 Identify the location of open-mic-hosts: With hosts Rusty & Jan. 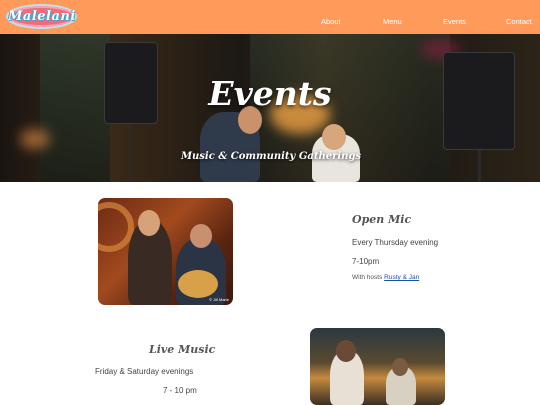
(385, 277).